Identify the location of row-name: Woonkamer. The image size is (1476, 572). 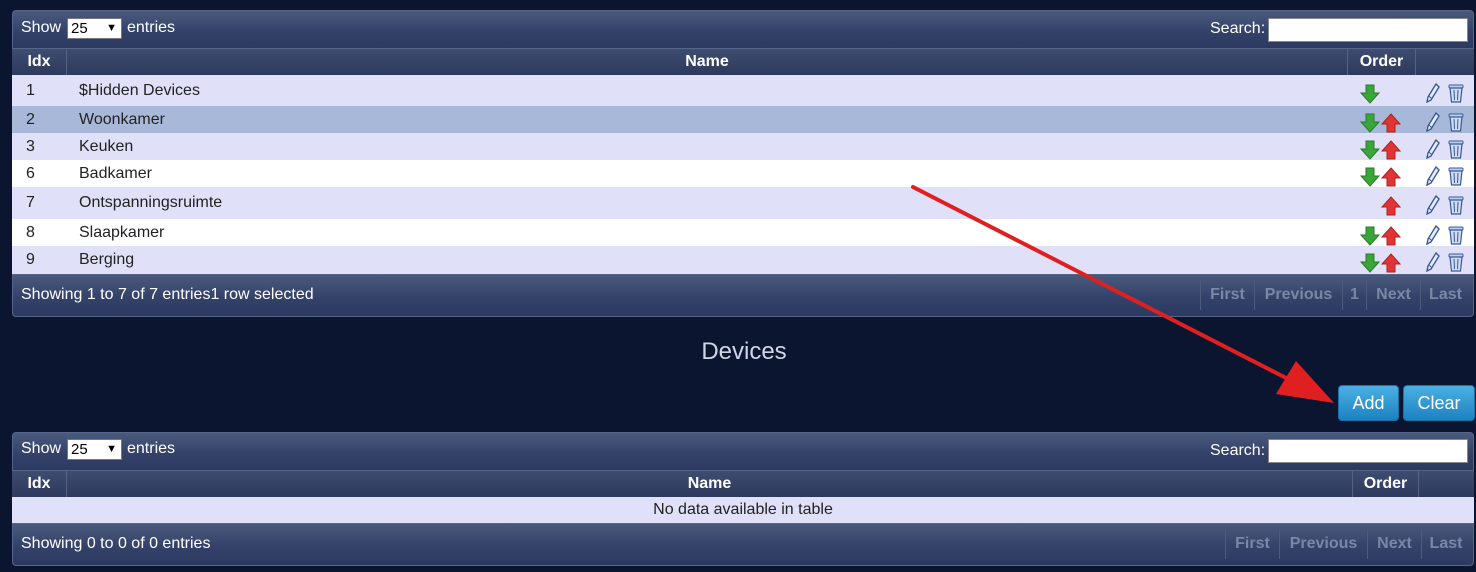
(122, 119).